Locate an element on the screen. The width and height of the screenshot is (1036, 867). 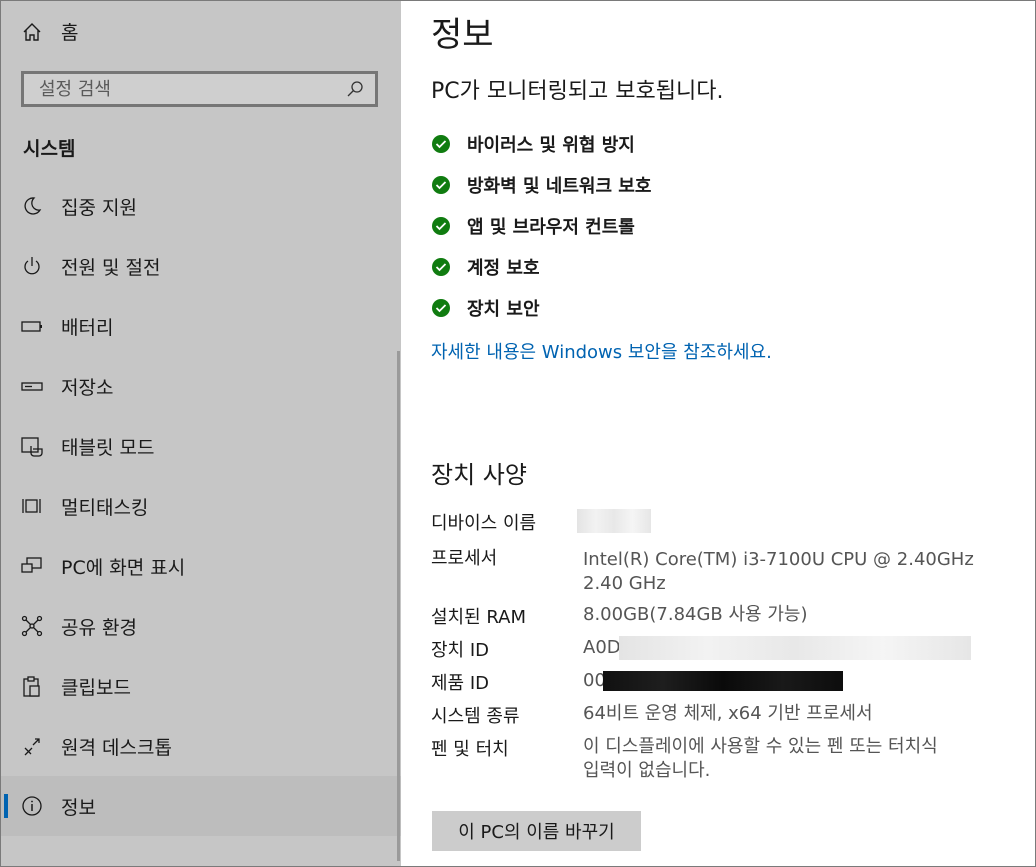
search-input is located at coordinates (184, 89).